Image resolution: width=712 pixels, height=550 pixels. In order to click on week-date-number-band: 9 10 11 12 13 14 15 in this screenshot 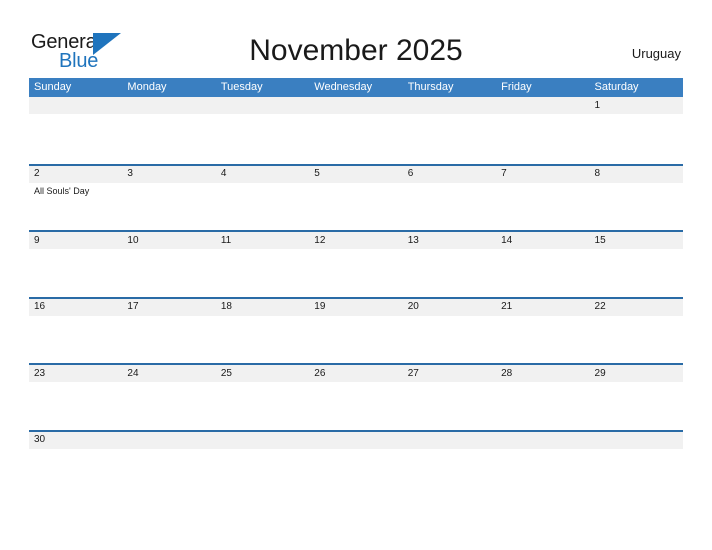, I will do `click(356, 240)`.